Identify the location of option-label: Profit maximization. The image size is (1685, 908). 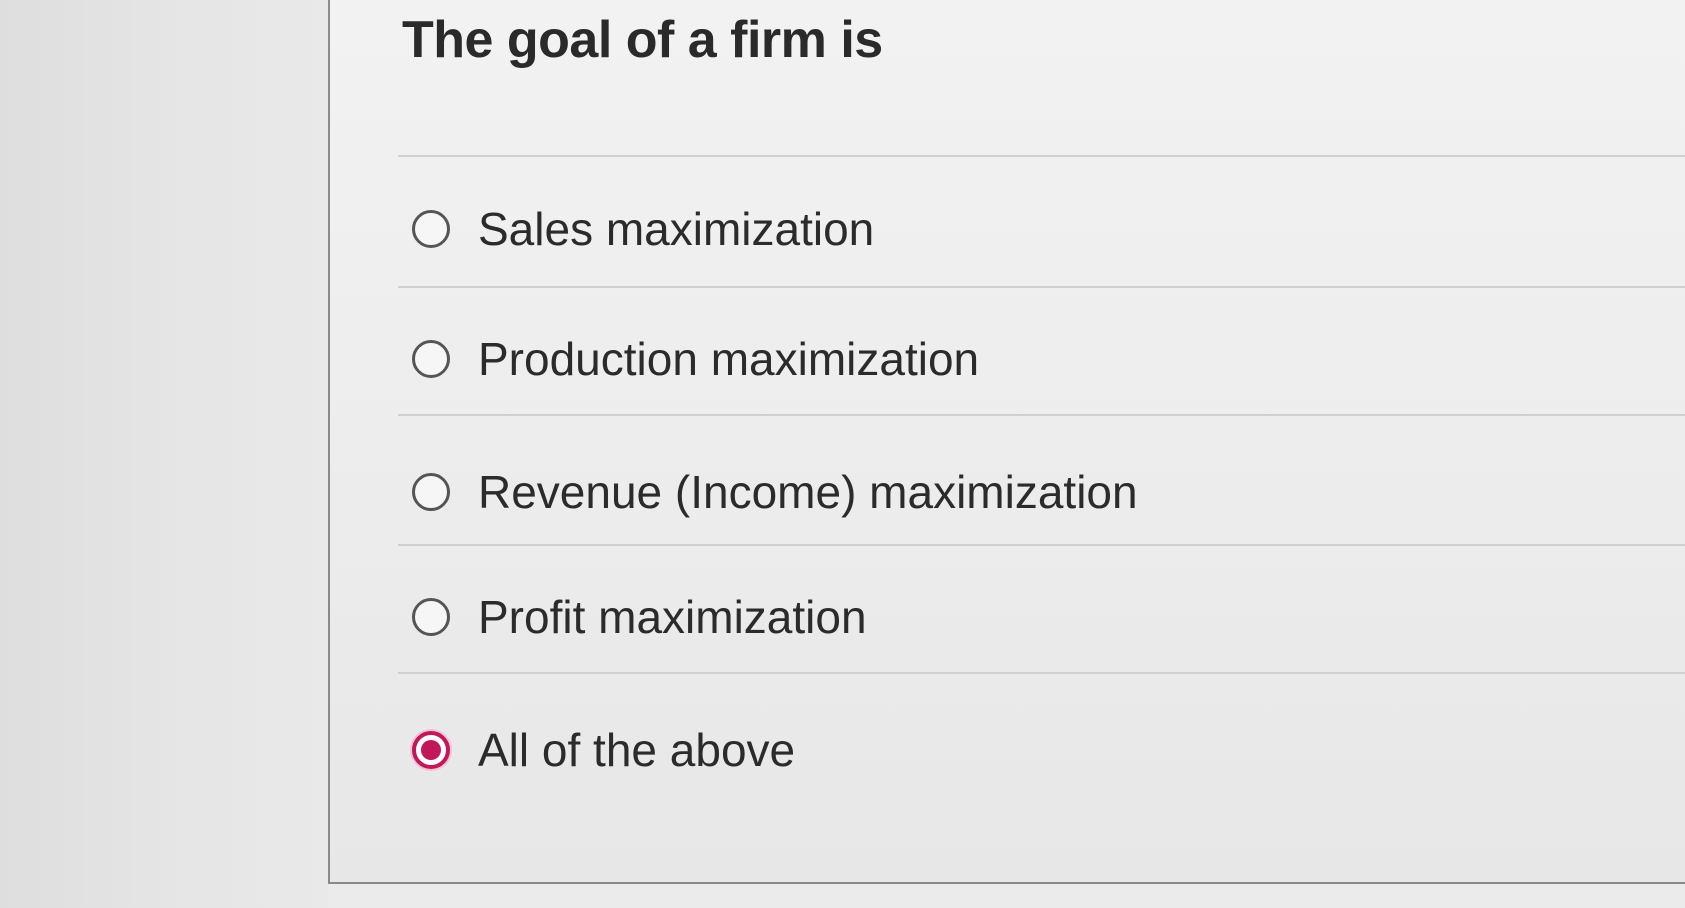
(672, 617).